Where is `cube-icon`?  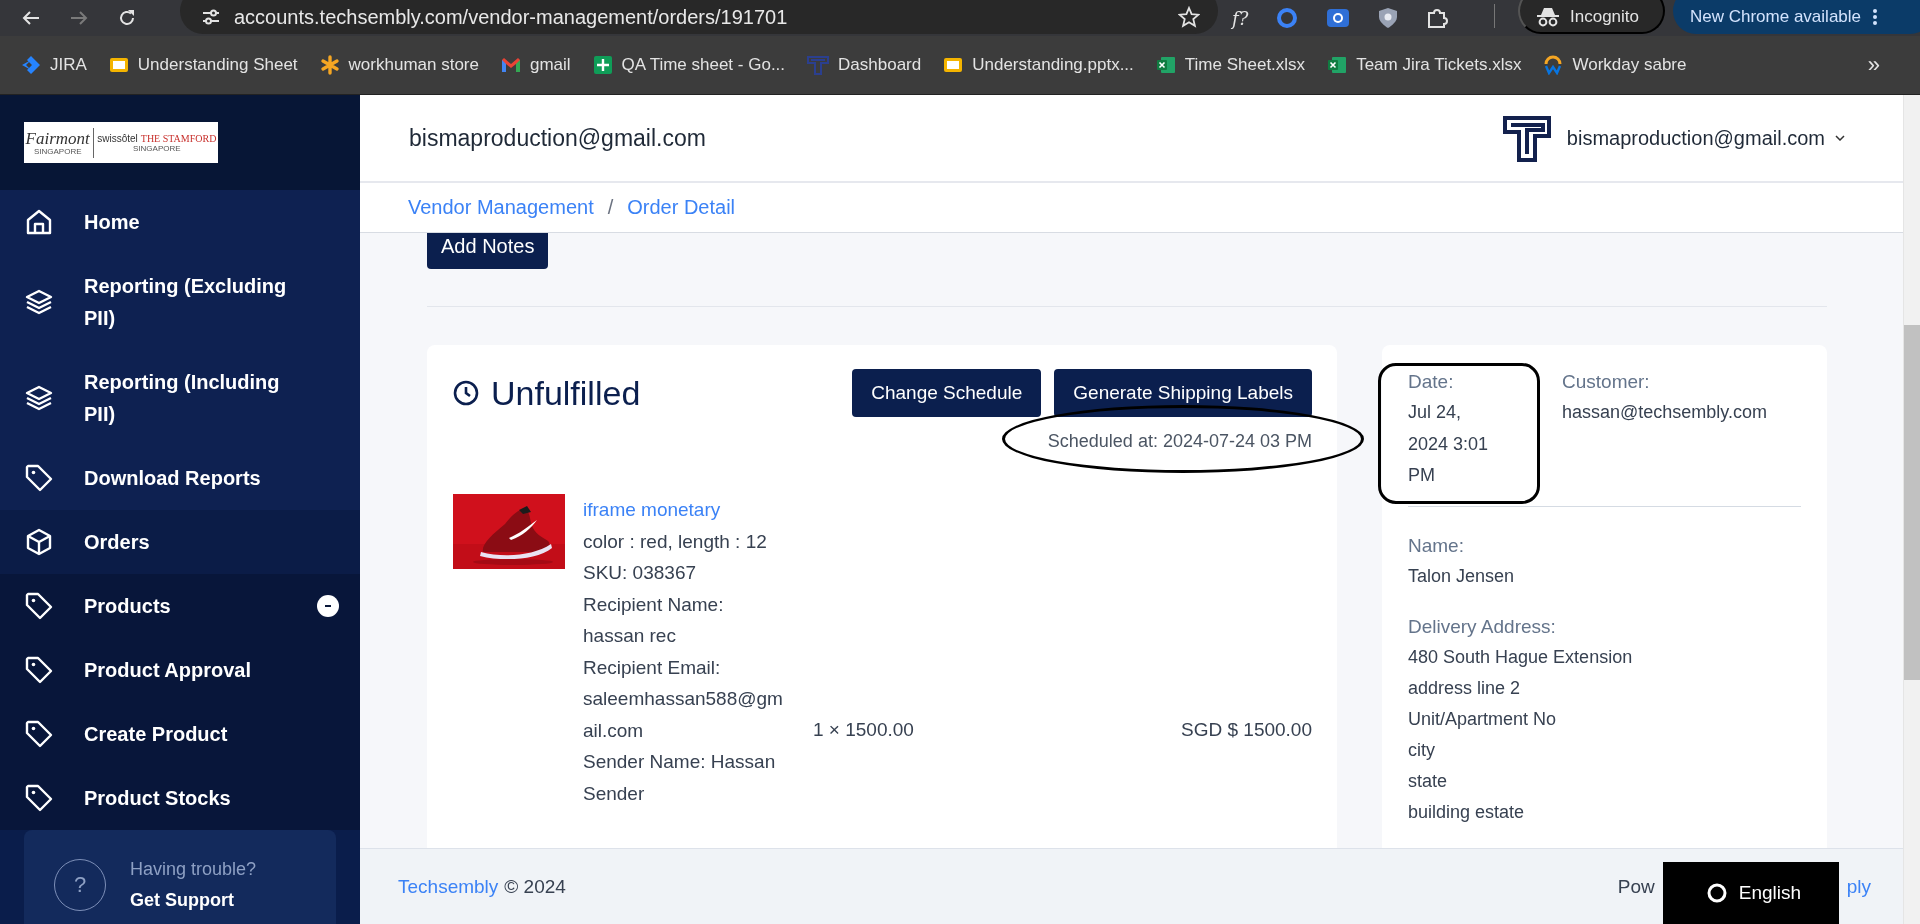
cube-icon is located at coordinates (39, 542).